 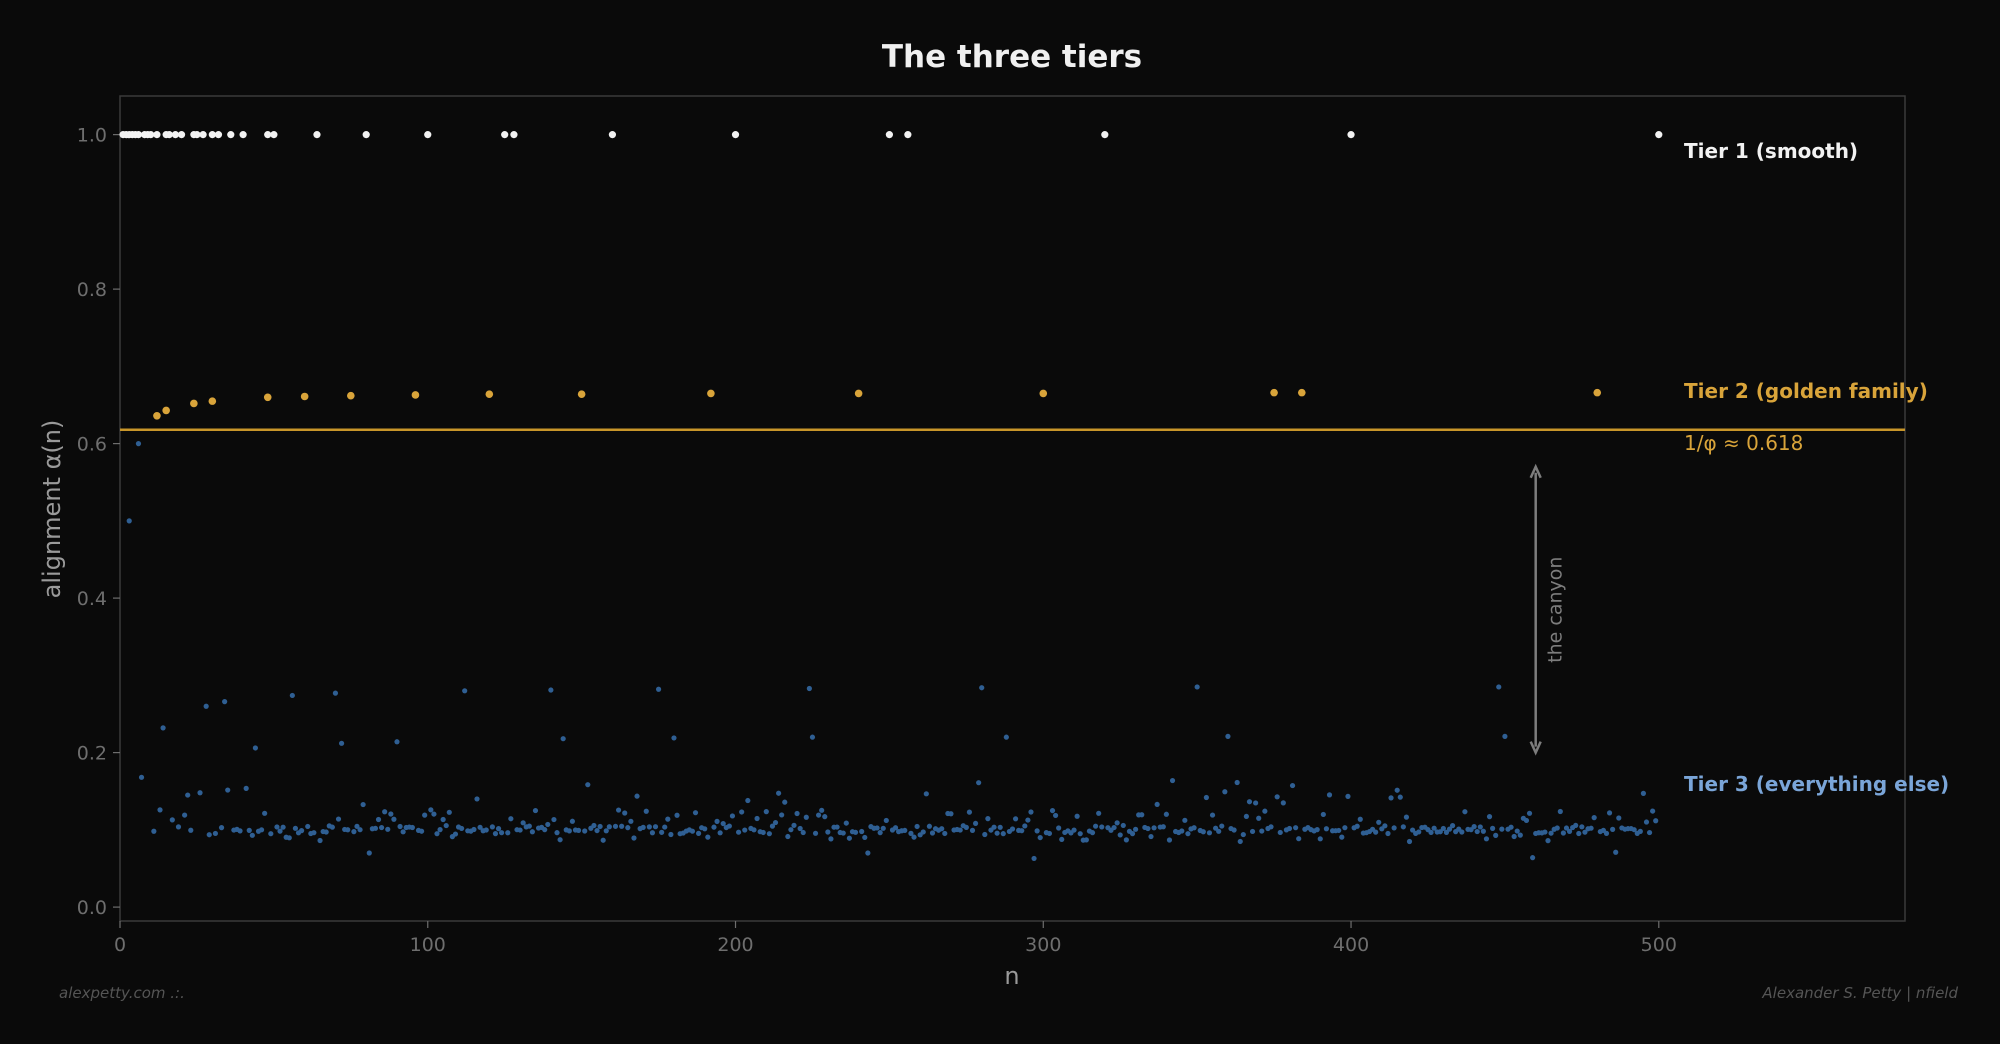 What do you see at coordinates (92, 754) in the screenshot?
I see `y-tick-label: 0.2` at bounding box center [92, 754].